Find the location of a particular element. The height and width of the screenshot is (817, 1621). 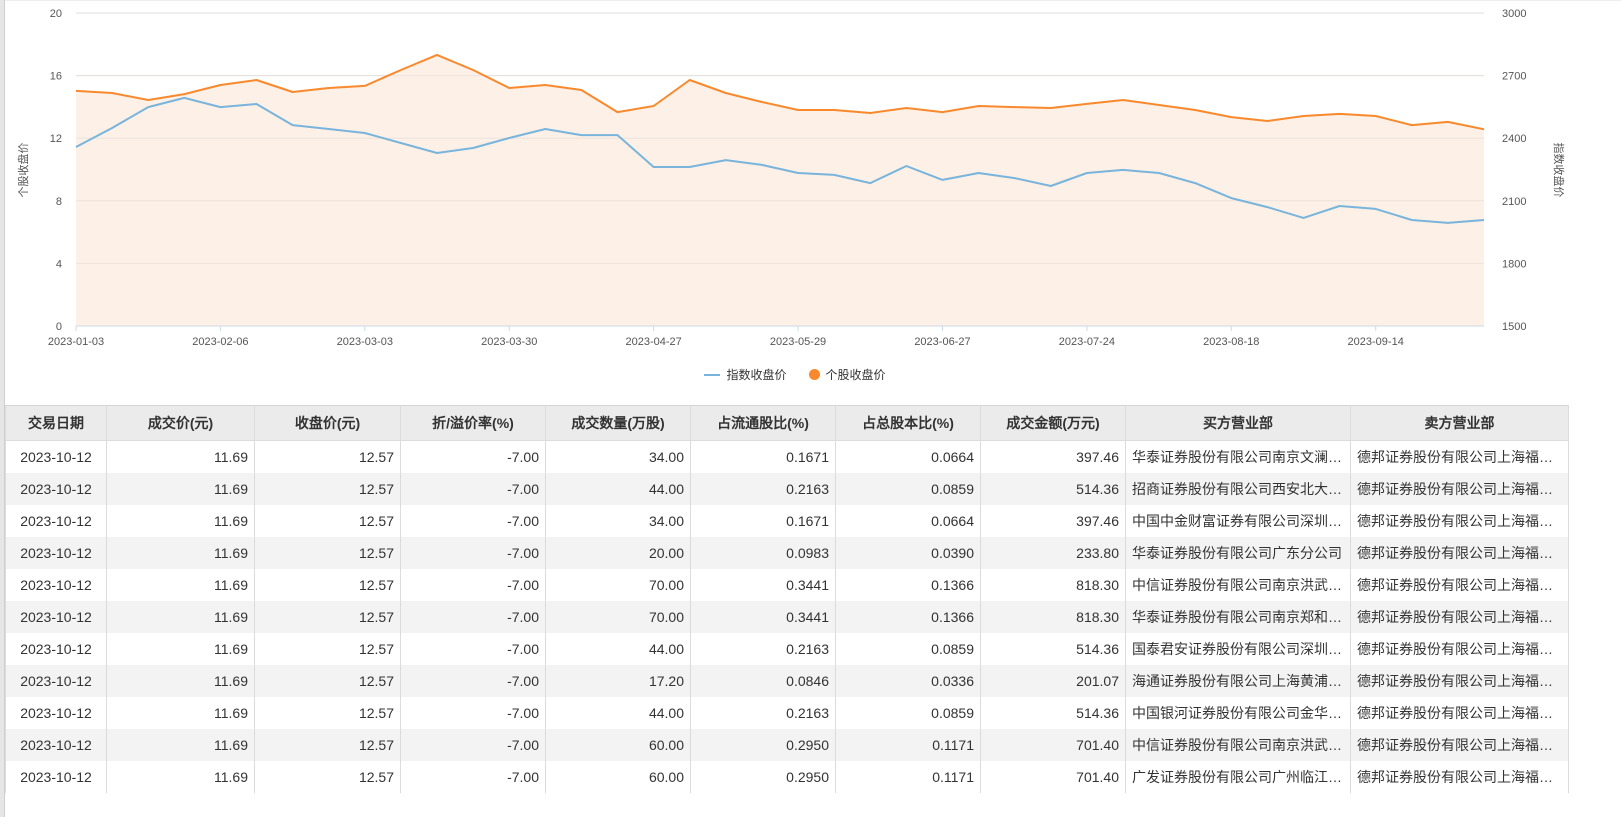

legend-item-stock: 个股收盘价 is located at coordinates (847, 374).